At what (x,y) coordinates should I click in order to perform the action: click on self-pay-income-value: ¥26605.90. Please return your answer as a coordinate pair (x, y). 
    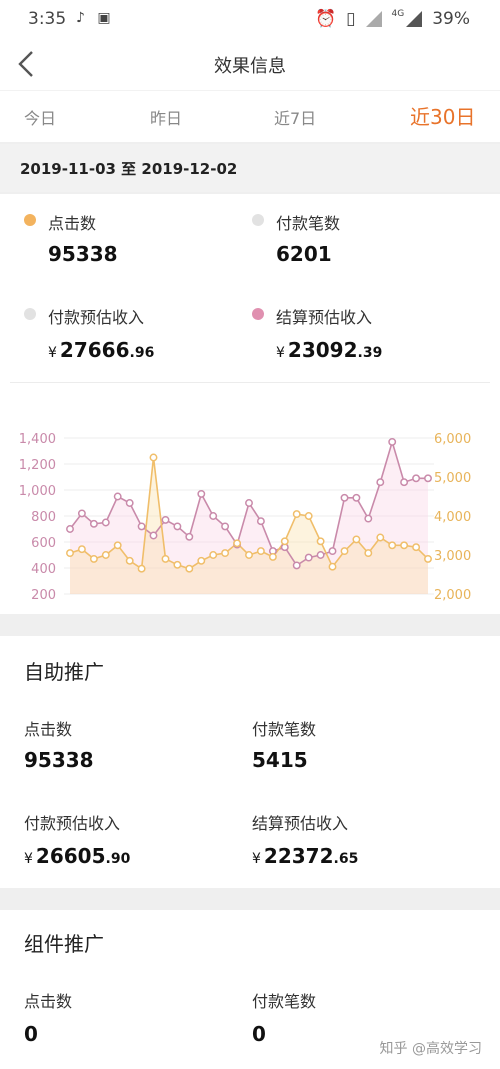
    Looking at the image, I should click on (77, 856).